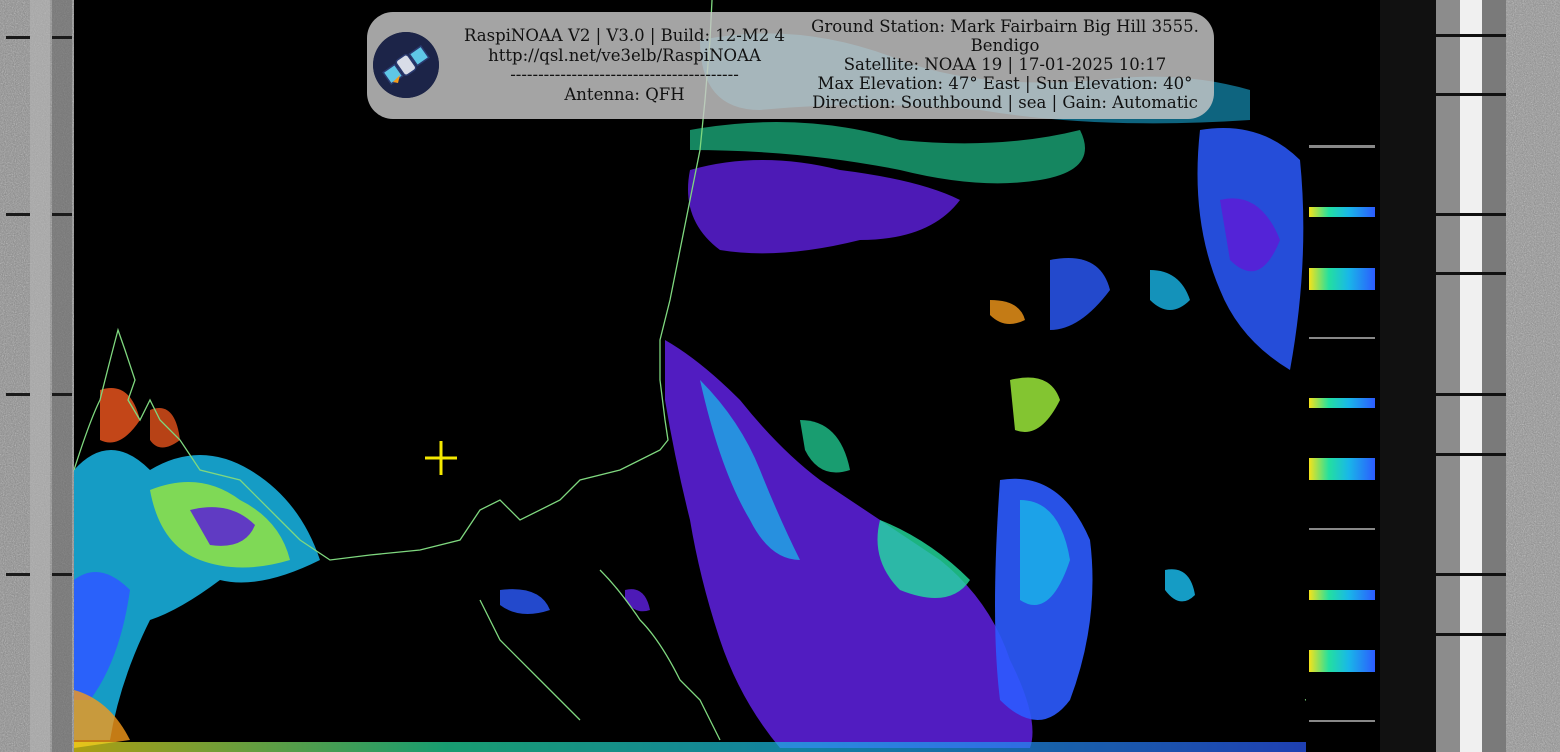  What do you see at coordinates (624, 94) in the screenshot?
I see `antenna-info: Antenna: QFH` at bounding box center [624, 94].